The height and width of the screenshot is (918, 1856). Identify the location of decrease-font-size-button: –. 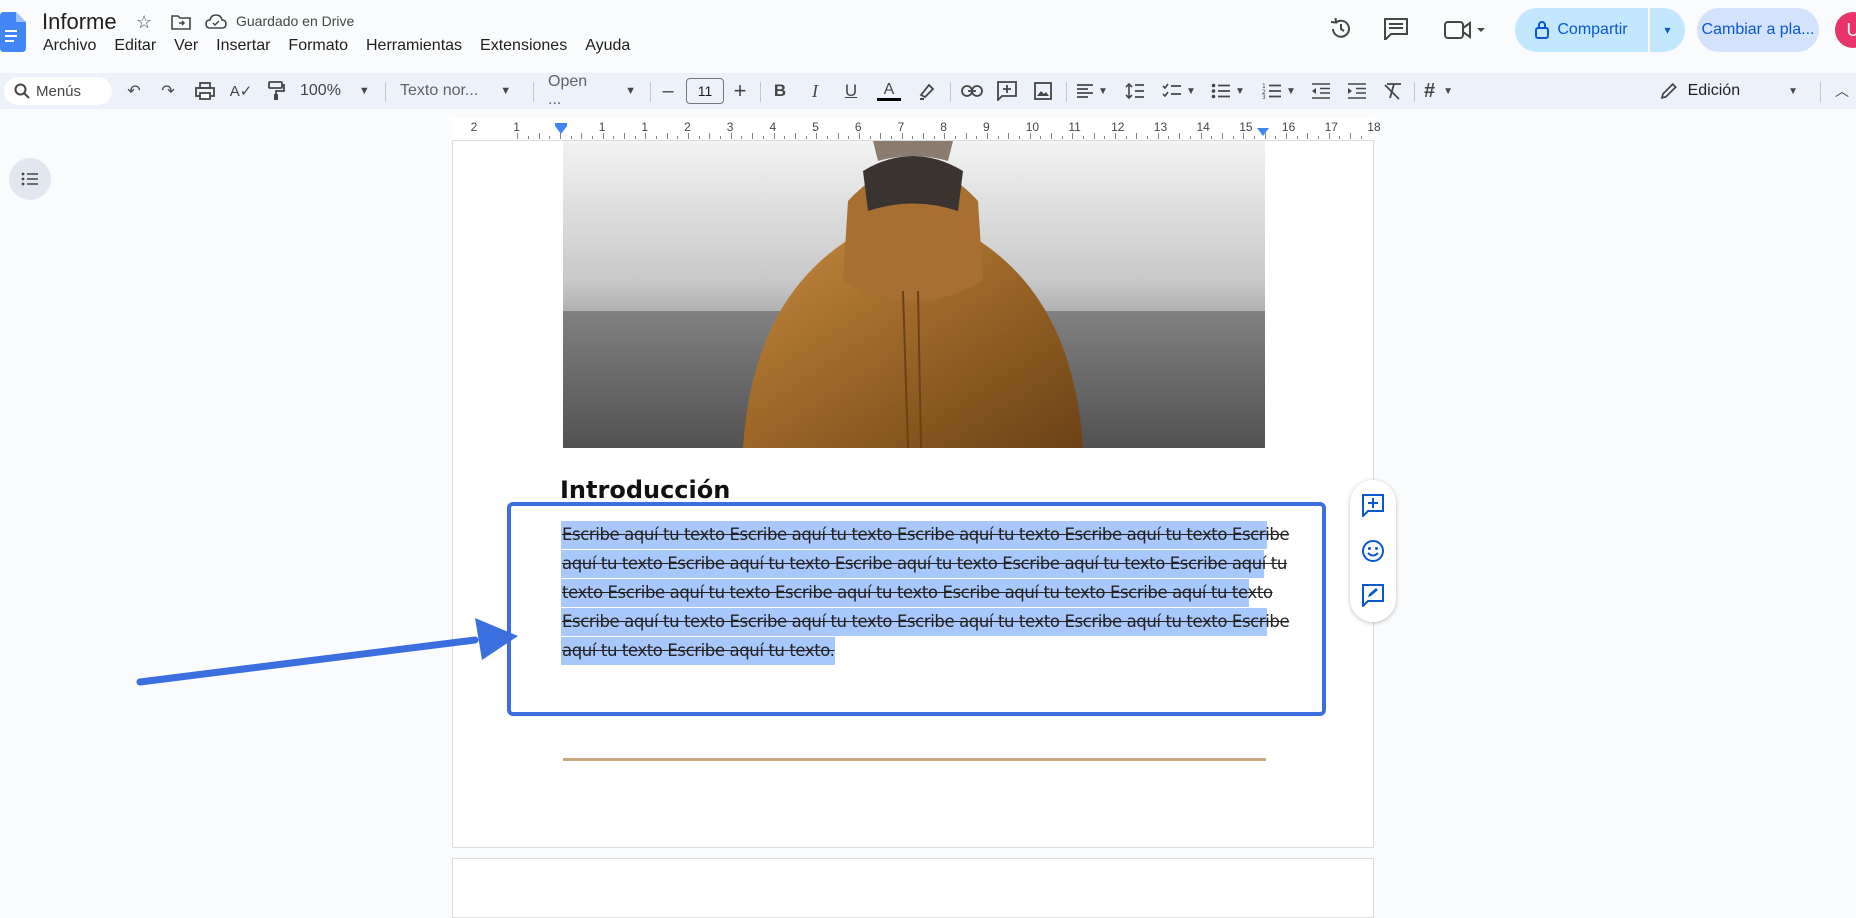
(668, 91).